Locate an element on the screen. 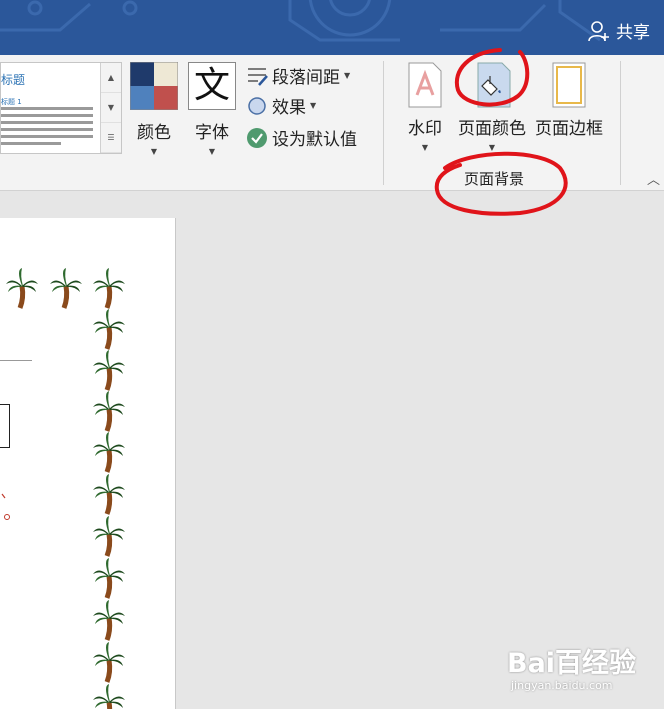 The height and width of the screenshot is (709, 664). gallery-more-icon: ☰ is located at coordinates (111, 138).